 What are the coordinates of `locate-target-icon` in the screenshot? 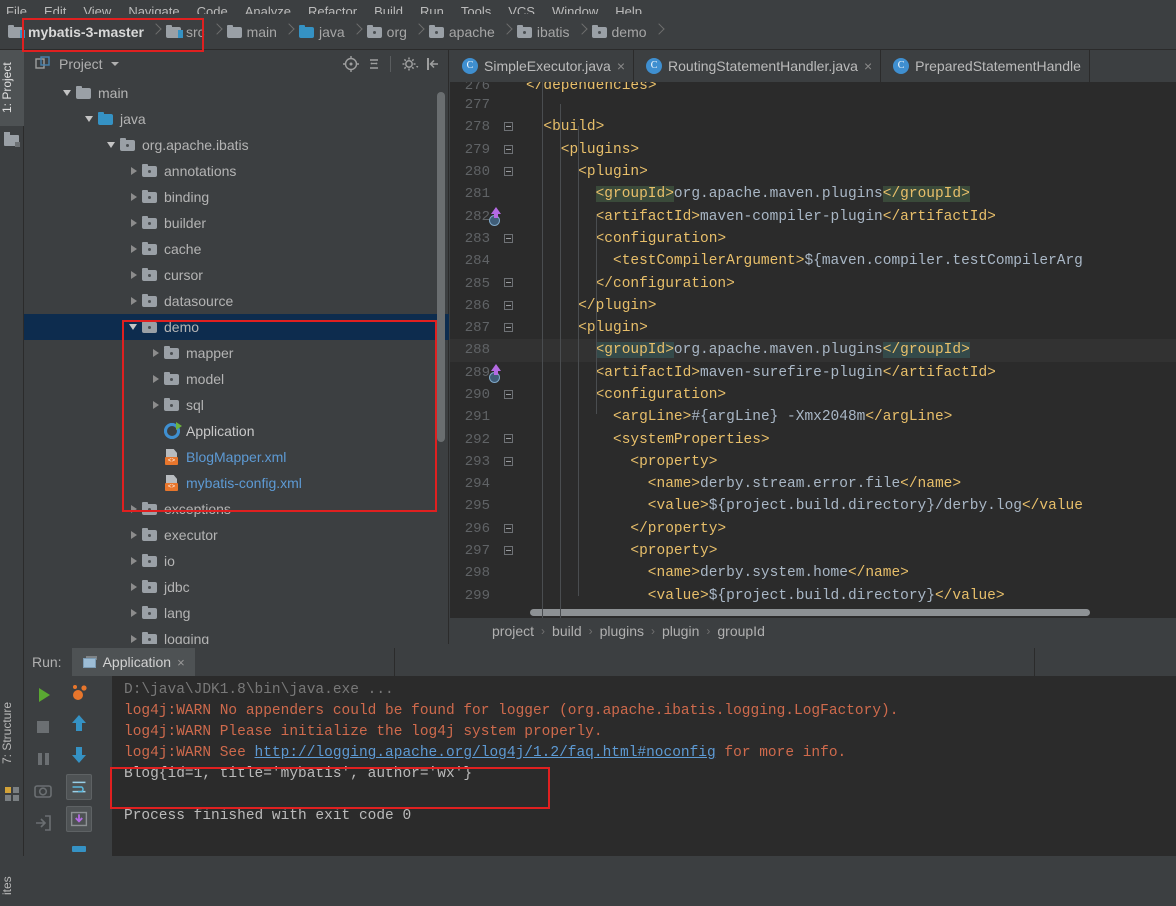 It's located at (351, 64).